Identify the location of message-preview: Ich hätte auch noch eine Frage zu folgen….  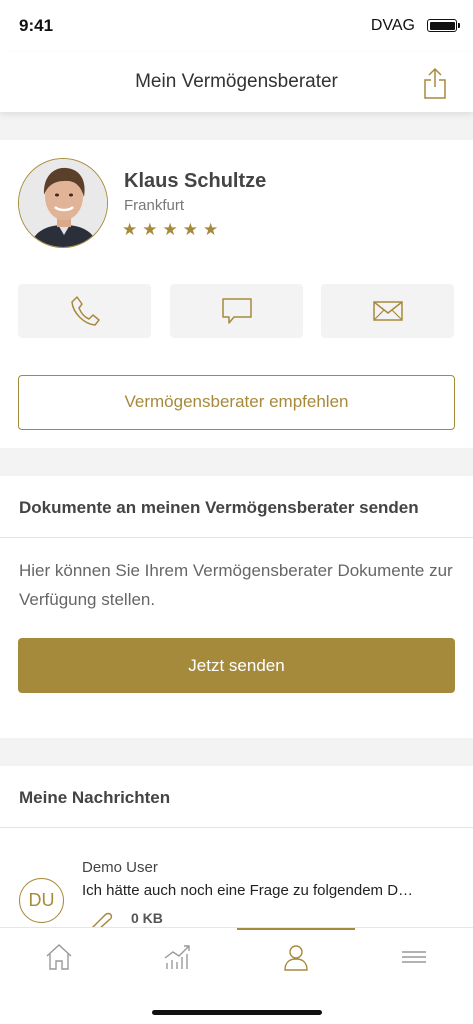
(248, 890).